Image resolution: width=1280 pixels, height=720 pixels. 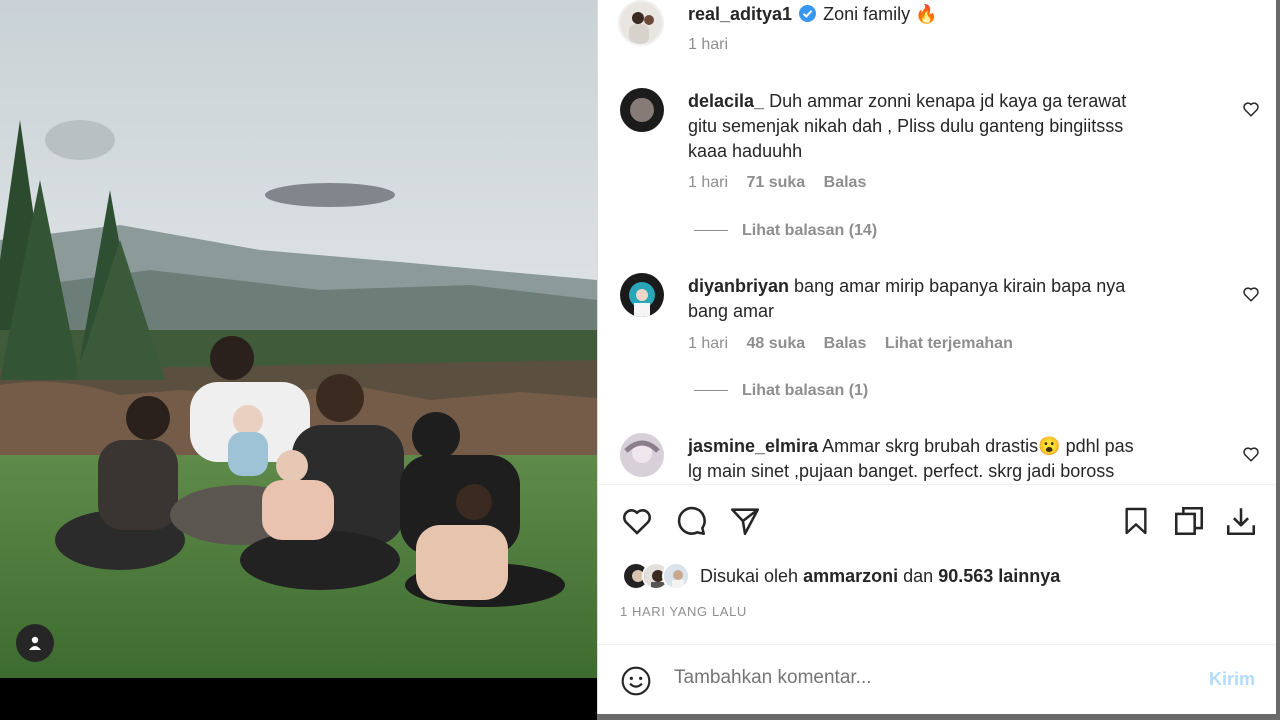 I want to click on caption-emoji: 🔥, so click(x=926, y=14).